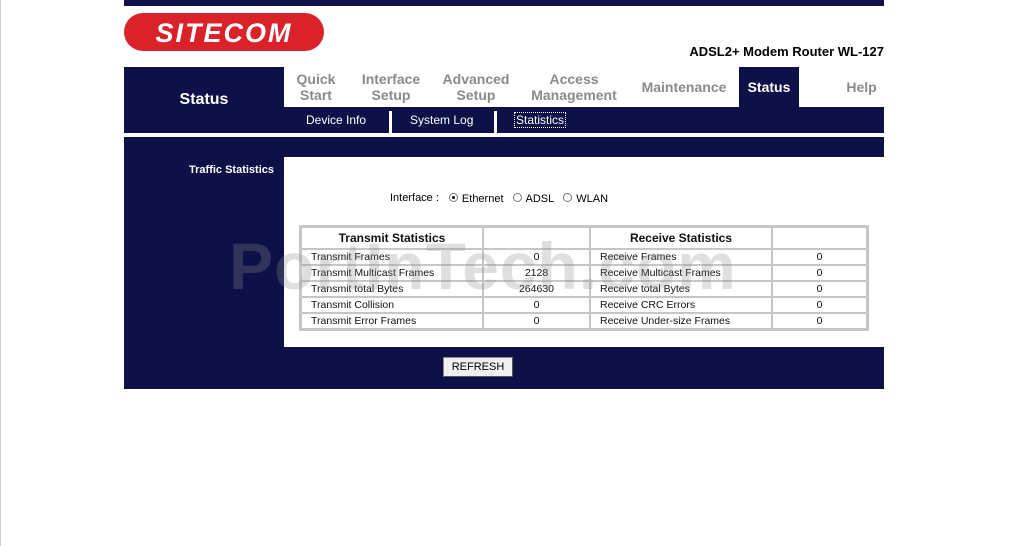 This screenshot has width=1022, height=546. Describe the element at coordinates (504, 3) in the screenshot. I see `top-accent-bar` at that location.